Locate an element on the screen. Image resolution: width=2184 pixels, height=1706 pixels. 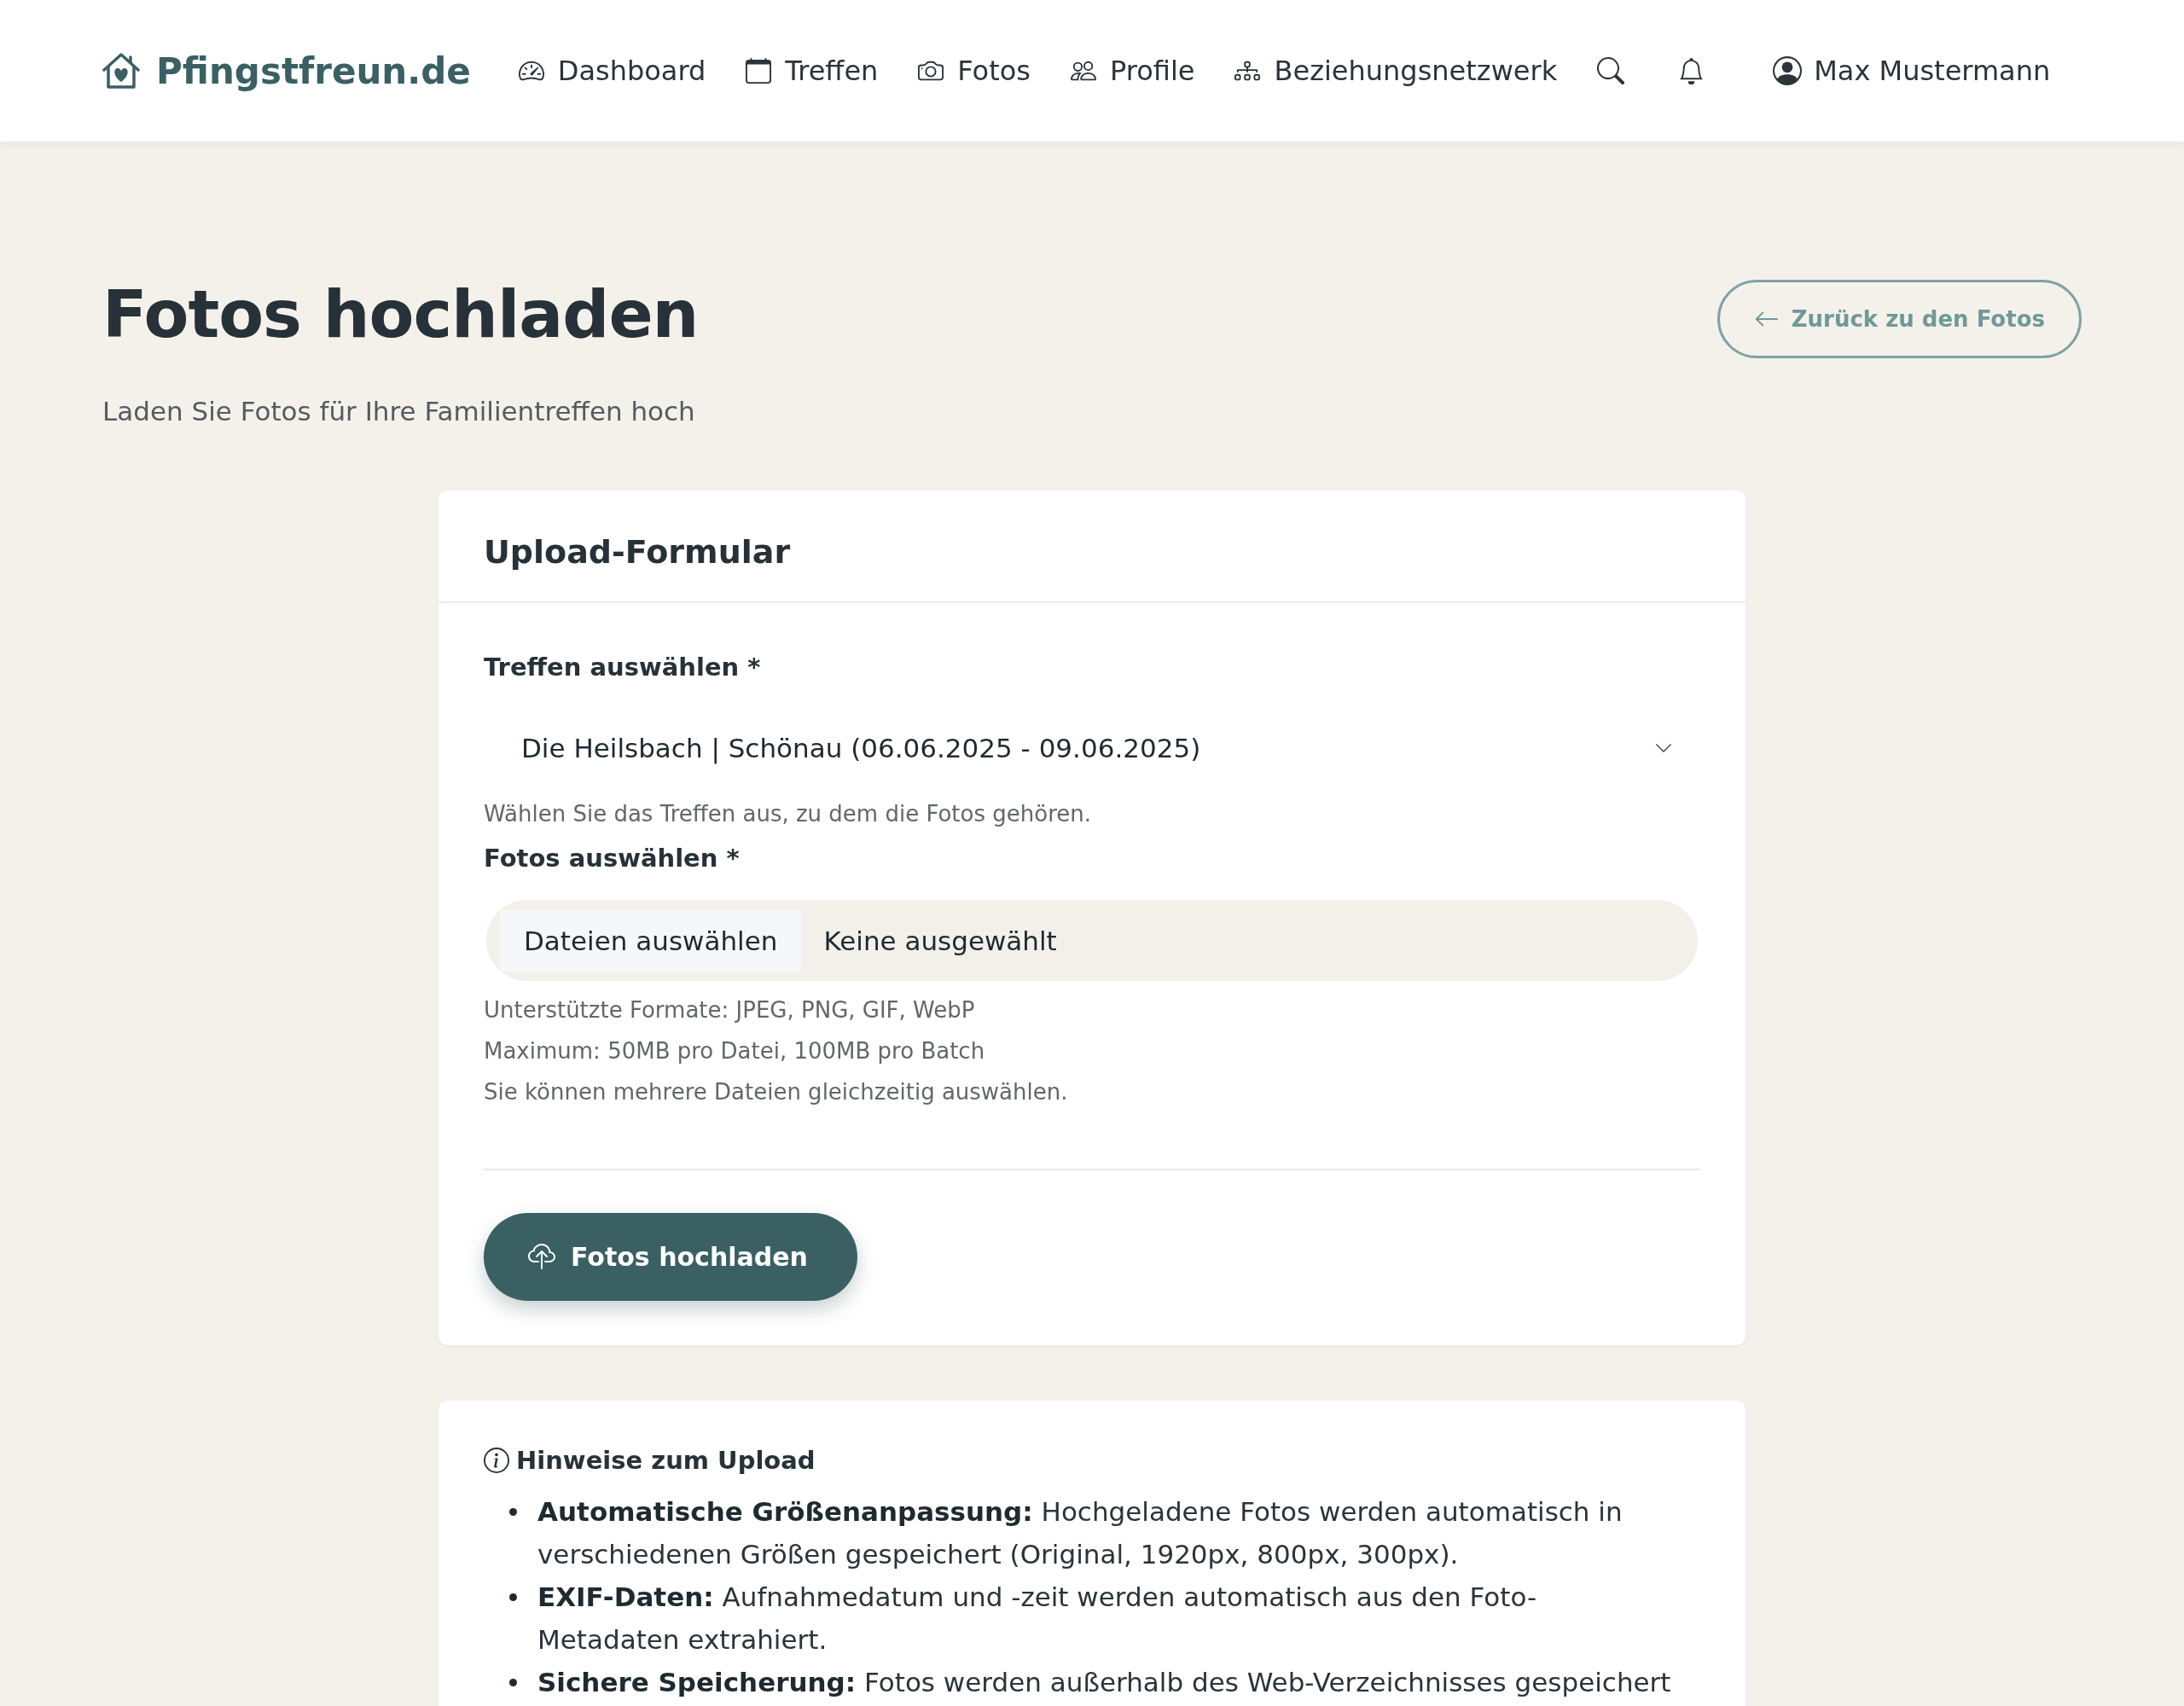
hints-title: Hinweise zum Upload is located at coordinates (666, 1461).